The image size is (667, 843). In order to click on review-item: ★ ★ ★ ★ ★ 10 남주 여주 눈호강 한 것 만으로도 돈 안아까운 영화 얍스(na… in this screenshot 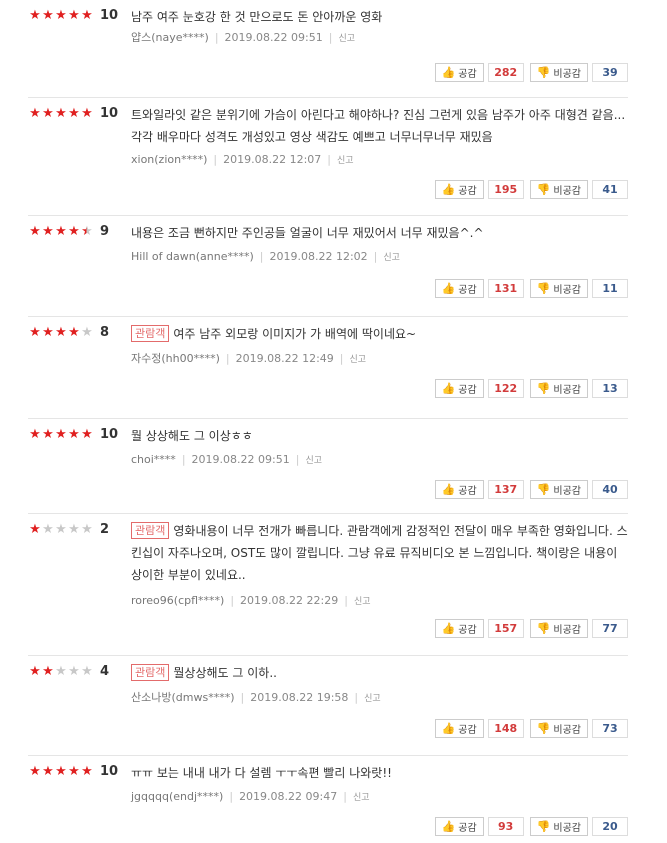, I will do `click(328, 49)`.